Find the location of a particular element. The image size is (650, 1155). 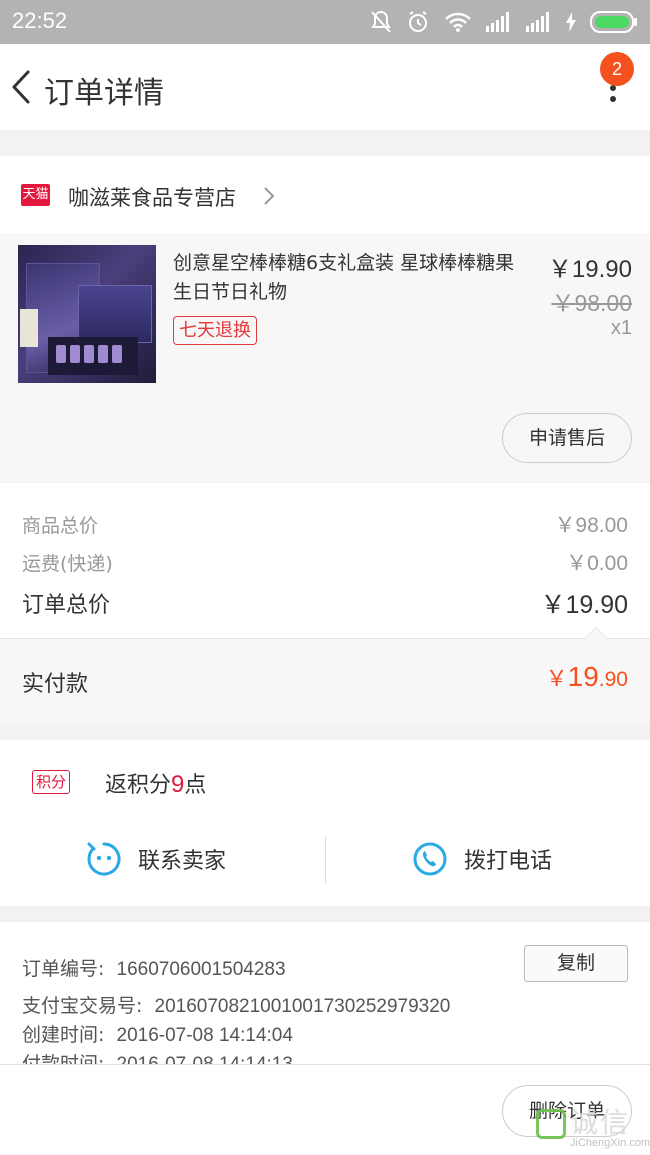

charging-icon is located at coordinates (571, 22).